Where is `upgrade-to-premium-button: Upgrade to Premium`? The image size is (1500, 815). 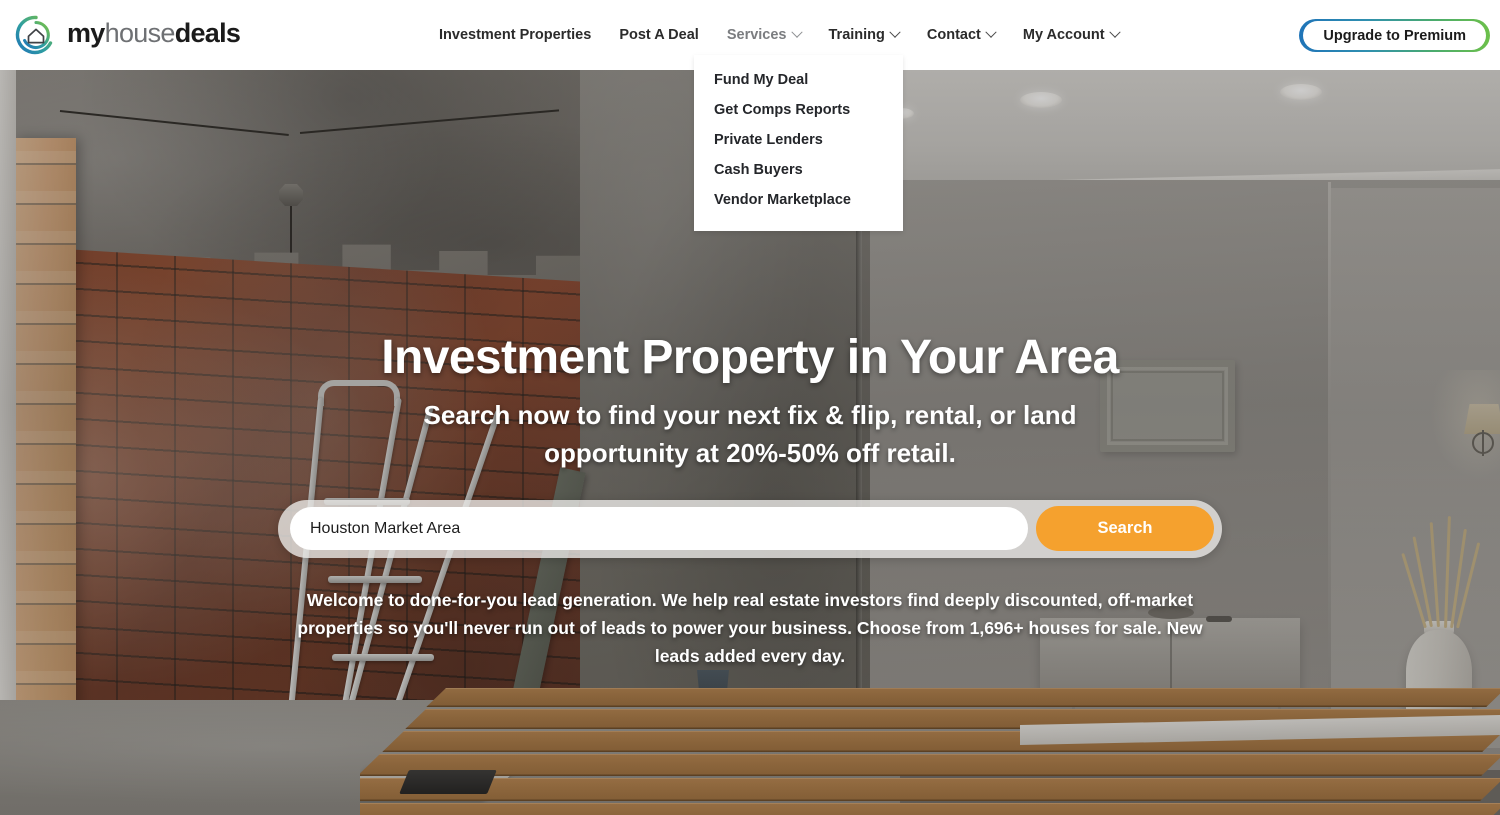 upgrade-to-premium-button: Upgrade to Premium is located at coordinates (1394, 35).